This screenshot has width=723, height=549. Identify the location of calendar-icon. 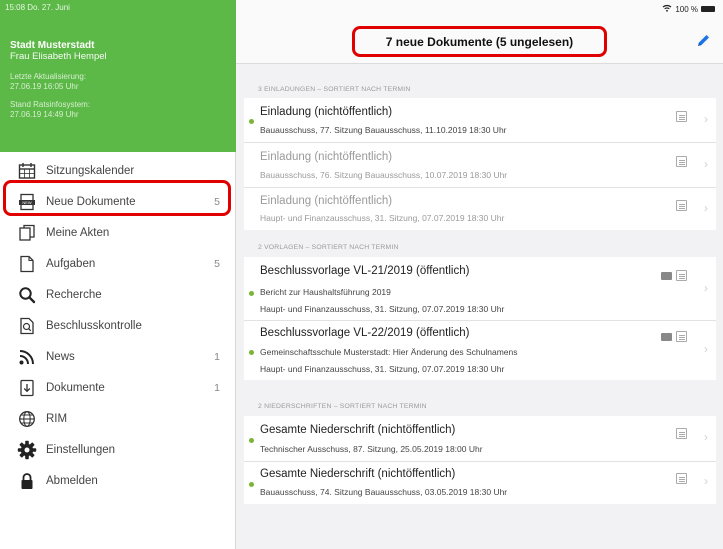
(27, 171).